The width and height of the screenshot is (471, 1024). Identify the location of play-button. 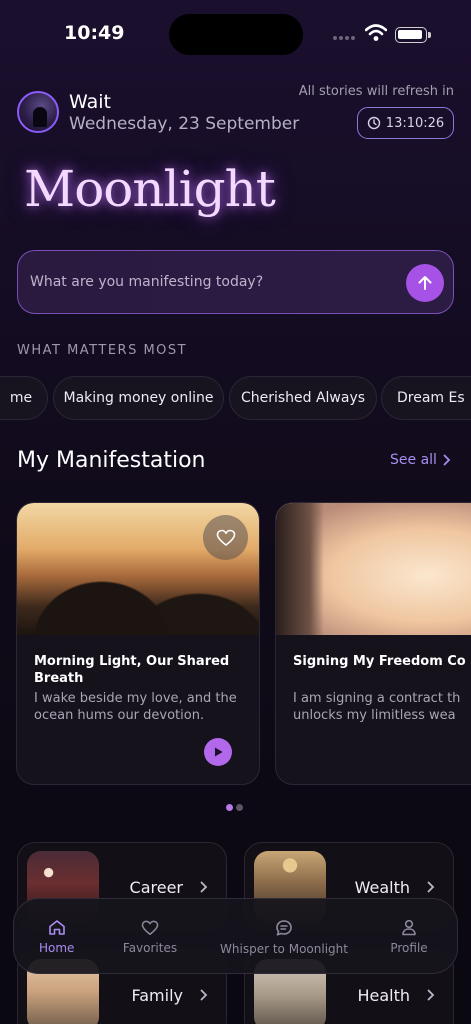
(218, 752).